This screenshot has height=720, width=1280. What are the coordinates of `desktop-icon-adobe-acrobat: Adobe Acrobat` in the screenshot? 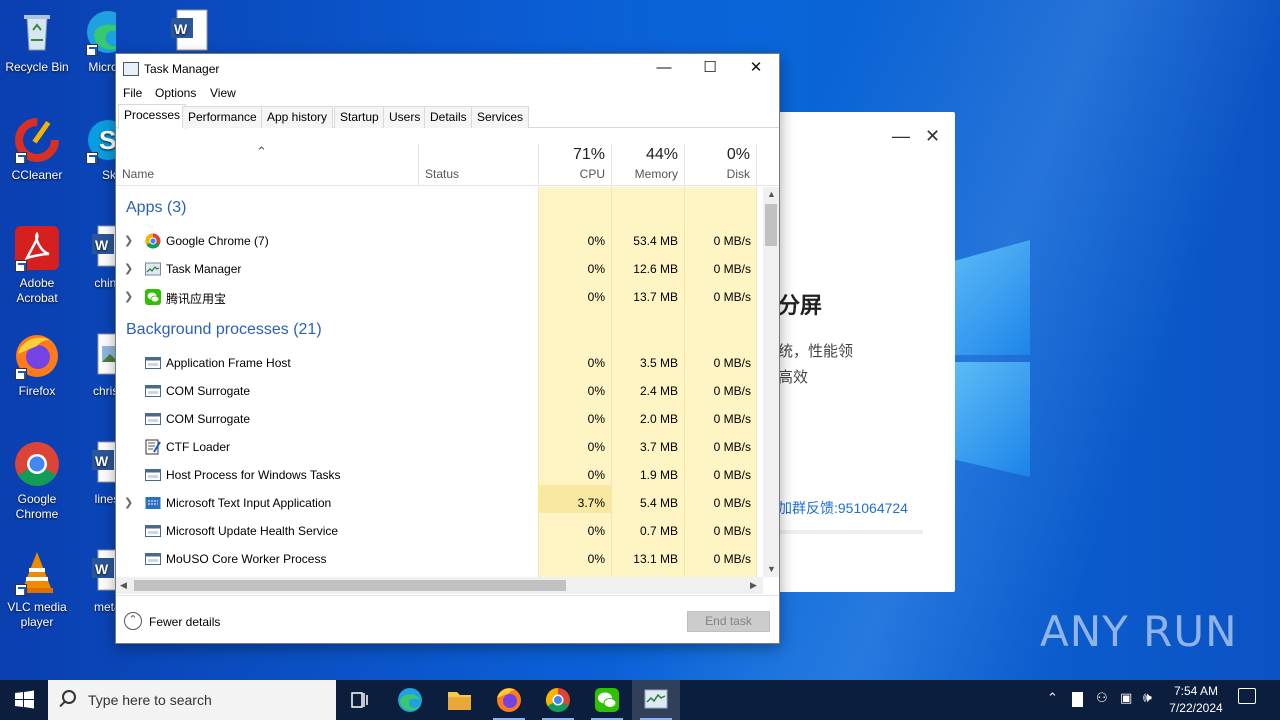 It's located at (37, 265).